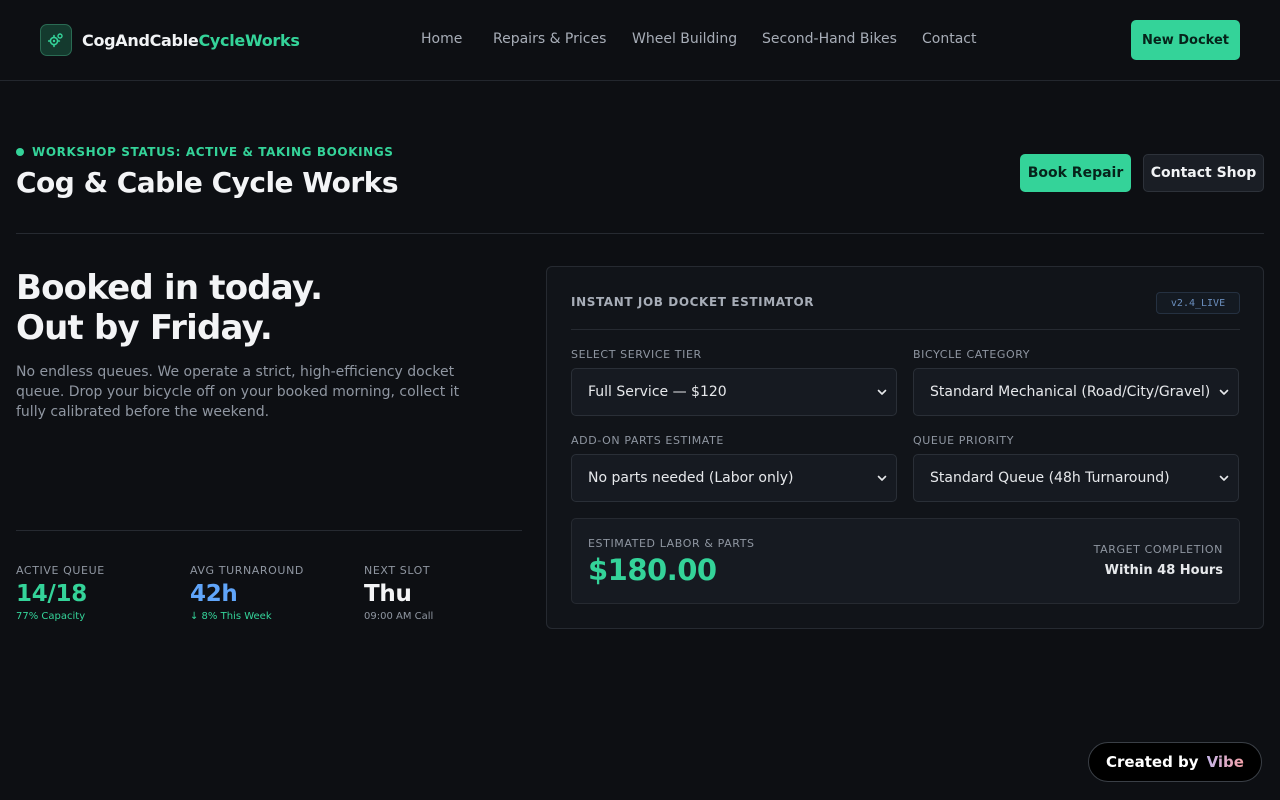  What do you see at coordinates (269, 530) in the screenshot?
I see `stats-divider` at bounding box center [269, 530].